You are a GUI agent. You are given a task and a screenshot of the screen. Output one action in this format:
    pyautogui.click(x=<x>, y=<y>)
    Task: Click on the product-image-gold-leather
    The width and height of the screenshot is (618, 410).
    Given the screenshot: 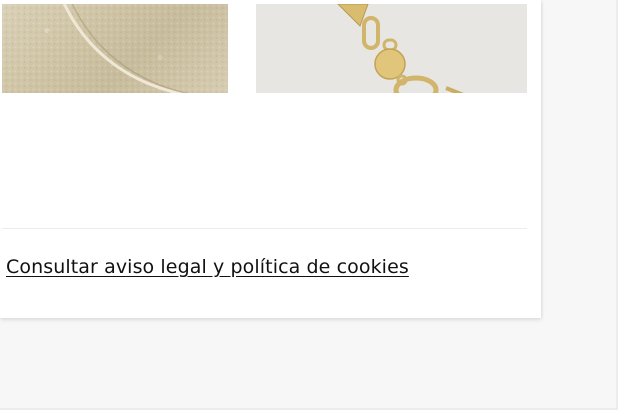 What is the action you would take?
    pyautogui.click(x=115, y=48)
    